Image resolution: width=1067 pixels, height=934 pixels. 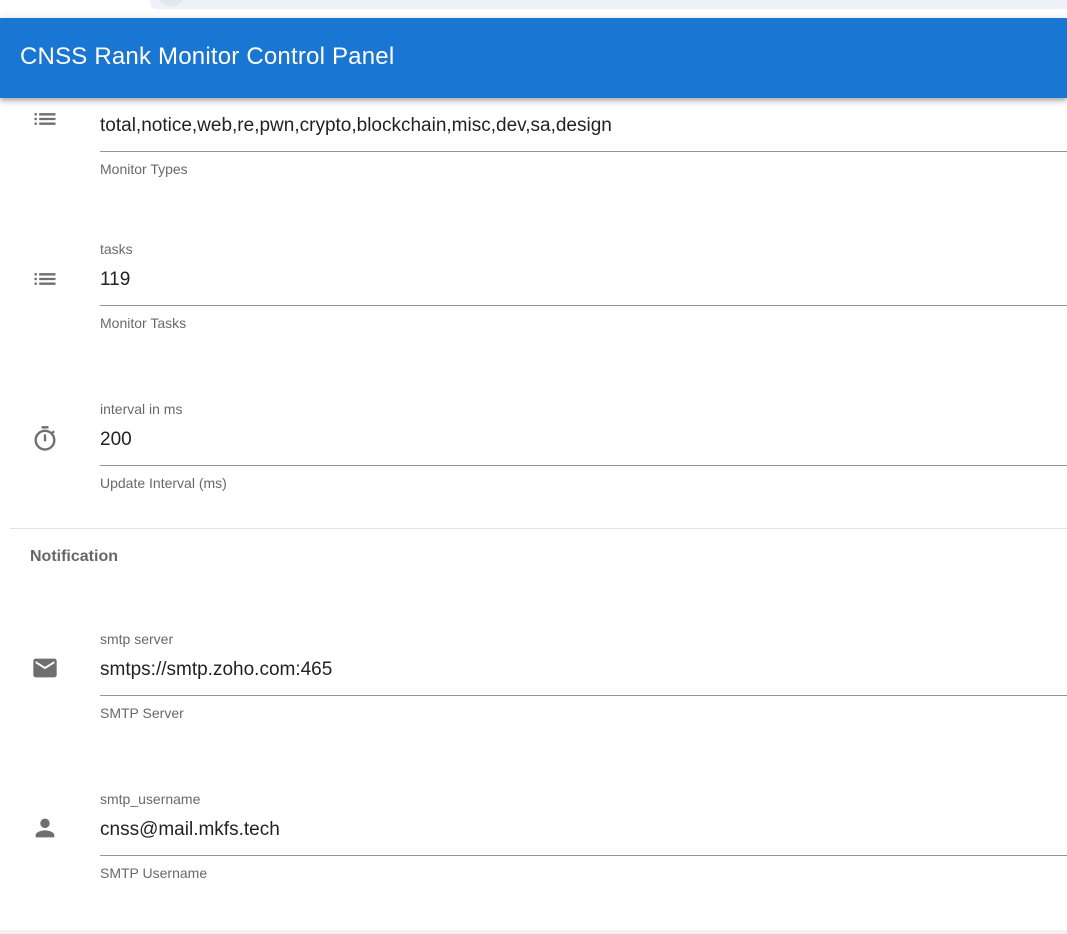 I want to click on browser-address-bar-edge, so click(x=608, y=4).